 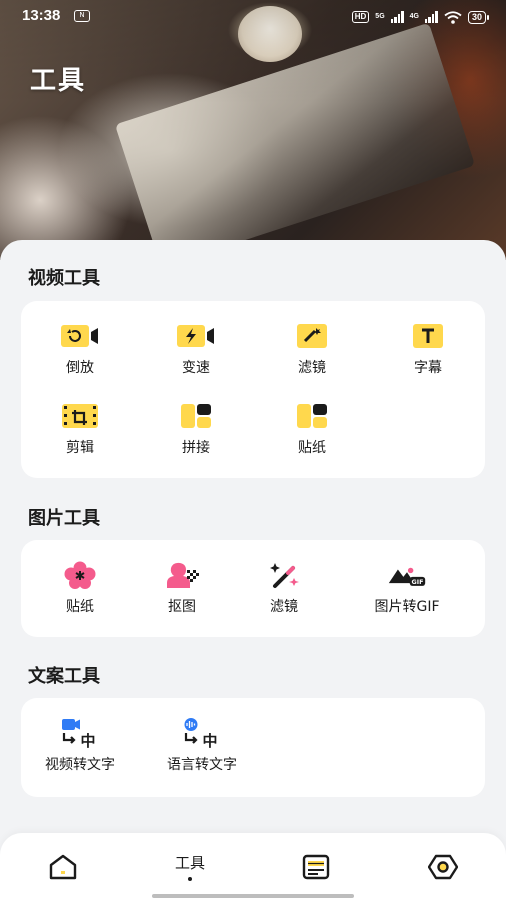 What do you see at coordinates (182, 575) in the screenshot?
I see `cutout-icon` at bounding box center [182, 575].